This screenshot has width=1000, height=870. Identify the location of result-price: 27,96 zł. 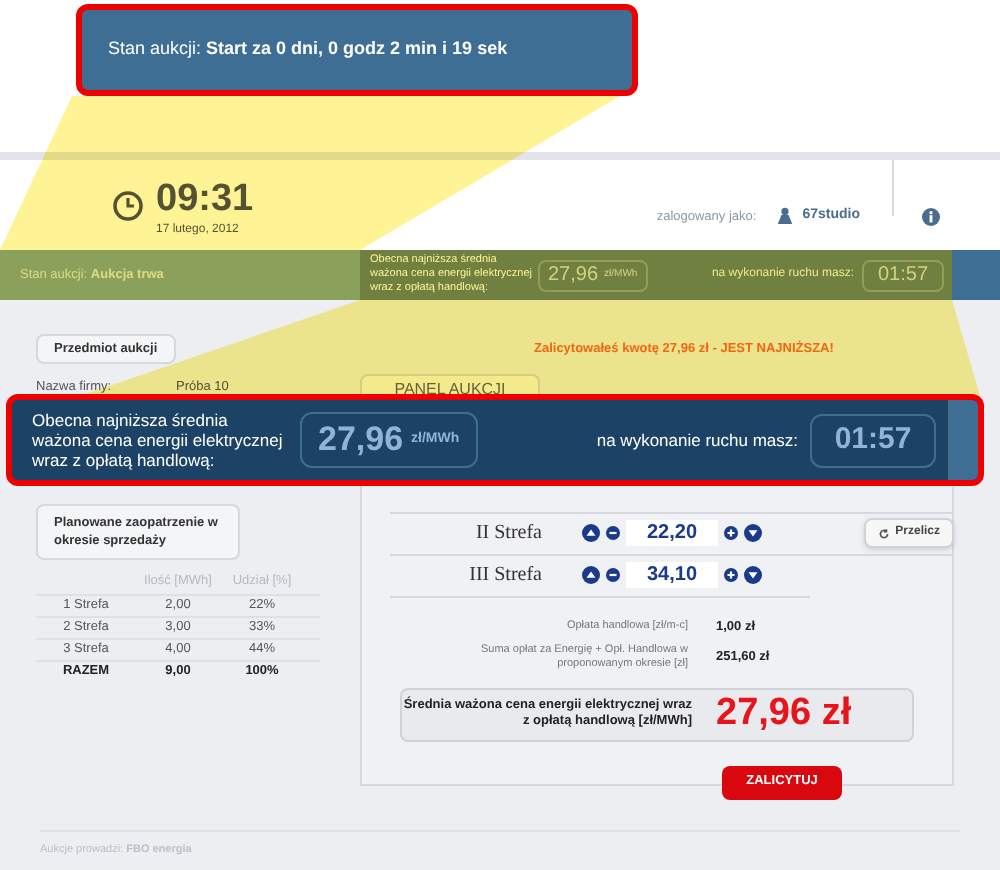
(784, 713).